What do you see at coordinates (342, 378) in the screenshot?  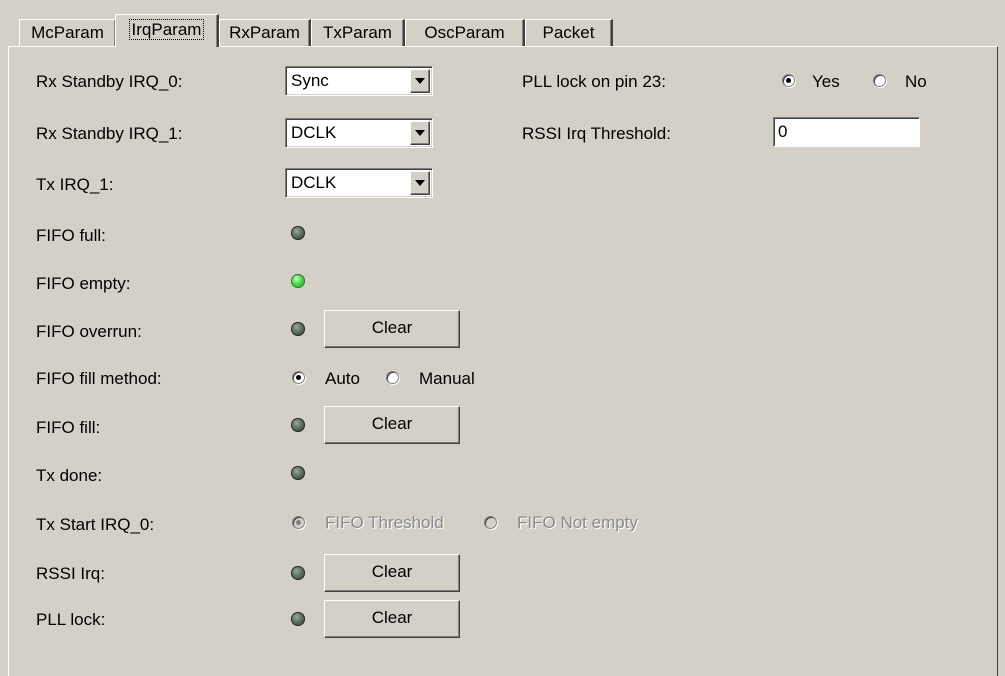 I see `fifo-fill-auto-label: Auto` at bounding box center [342, 378].